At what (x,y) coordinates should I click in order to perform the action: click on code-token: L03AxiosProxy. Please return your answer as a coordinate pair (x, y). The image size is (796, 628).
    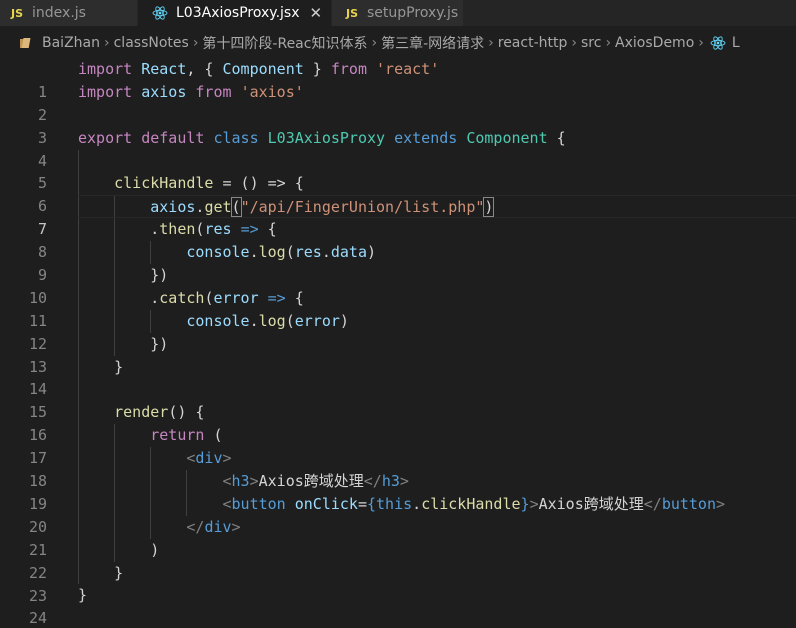
    Looking at the image, I should click on (326, 137).